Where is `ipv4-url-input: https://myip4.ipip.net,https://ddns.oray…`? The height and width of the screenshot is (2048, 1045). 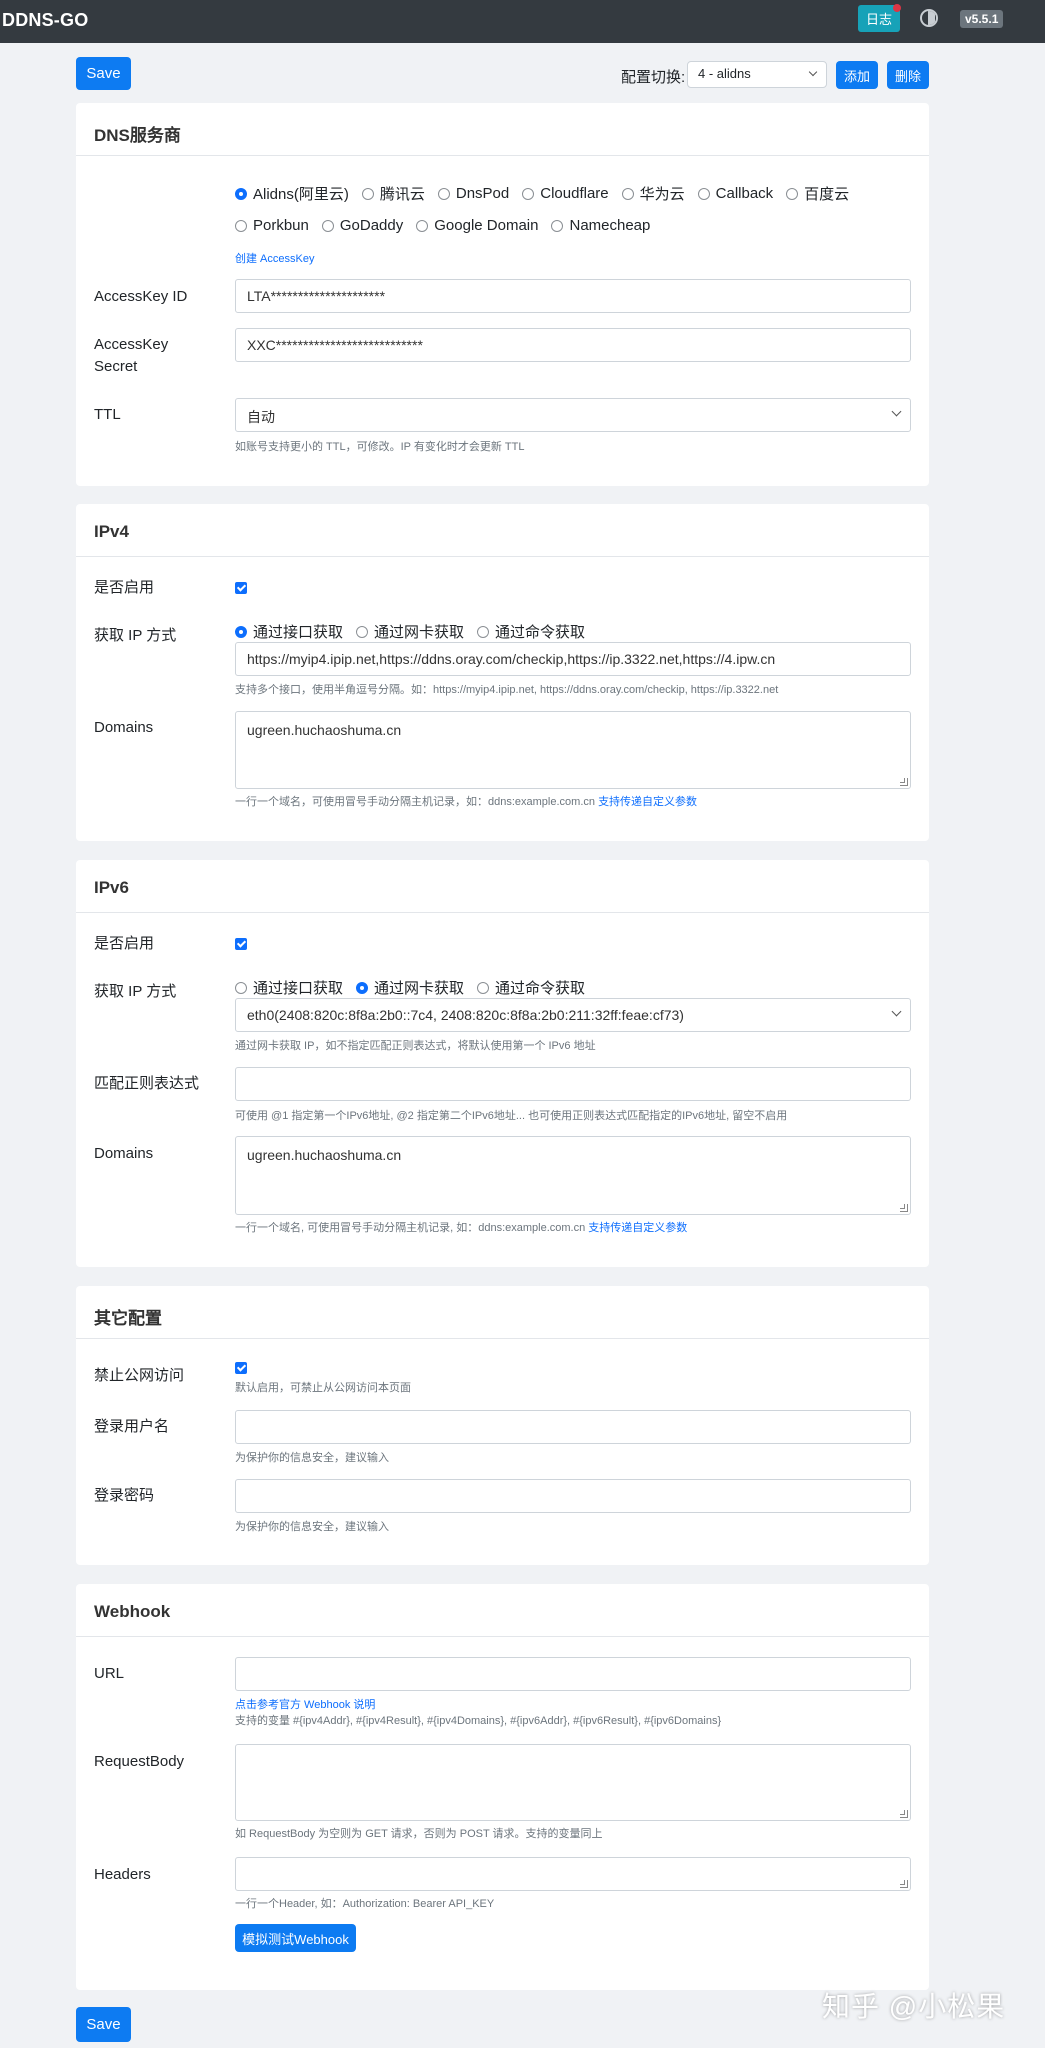
ipv4-url-input: https://myip4.ipip.net,https://ddns.oray… is located at coordinates (573, 659).